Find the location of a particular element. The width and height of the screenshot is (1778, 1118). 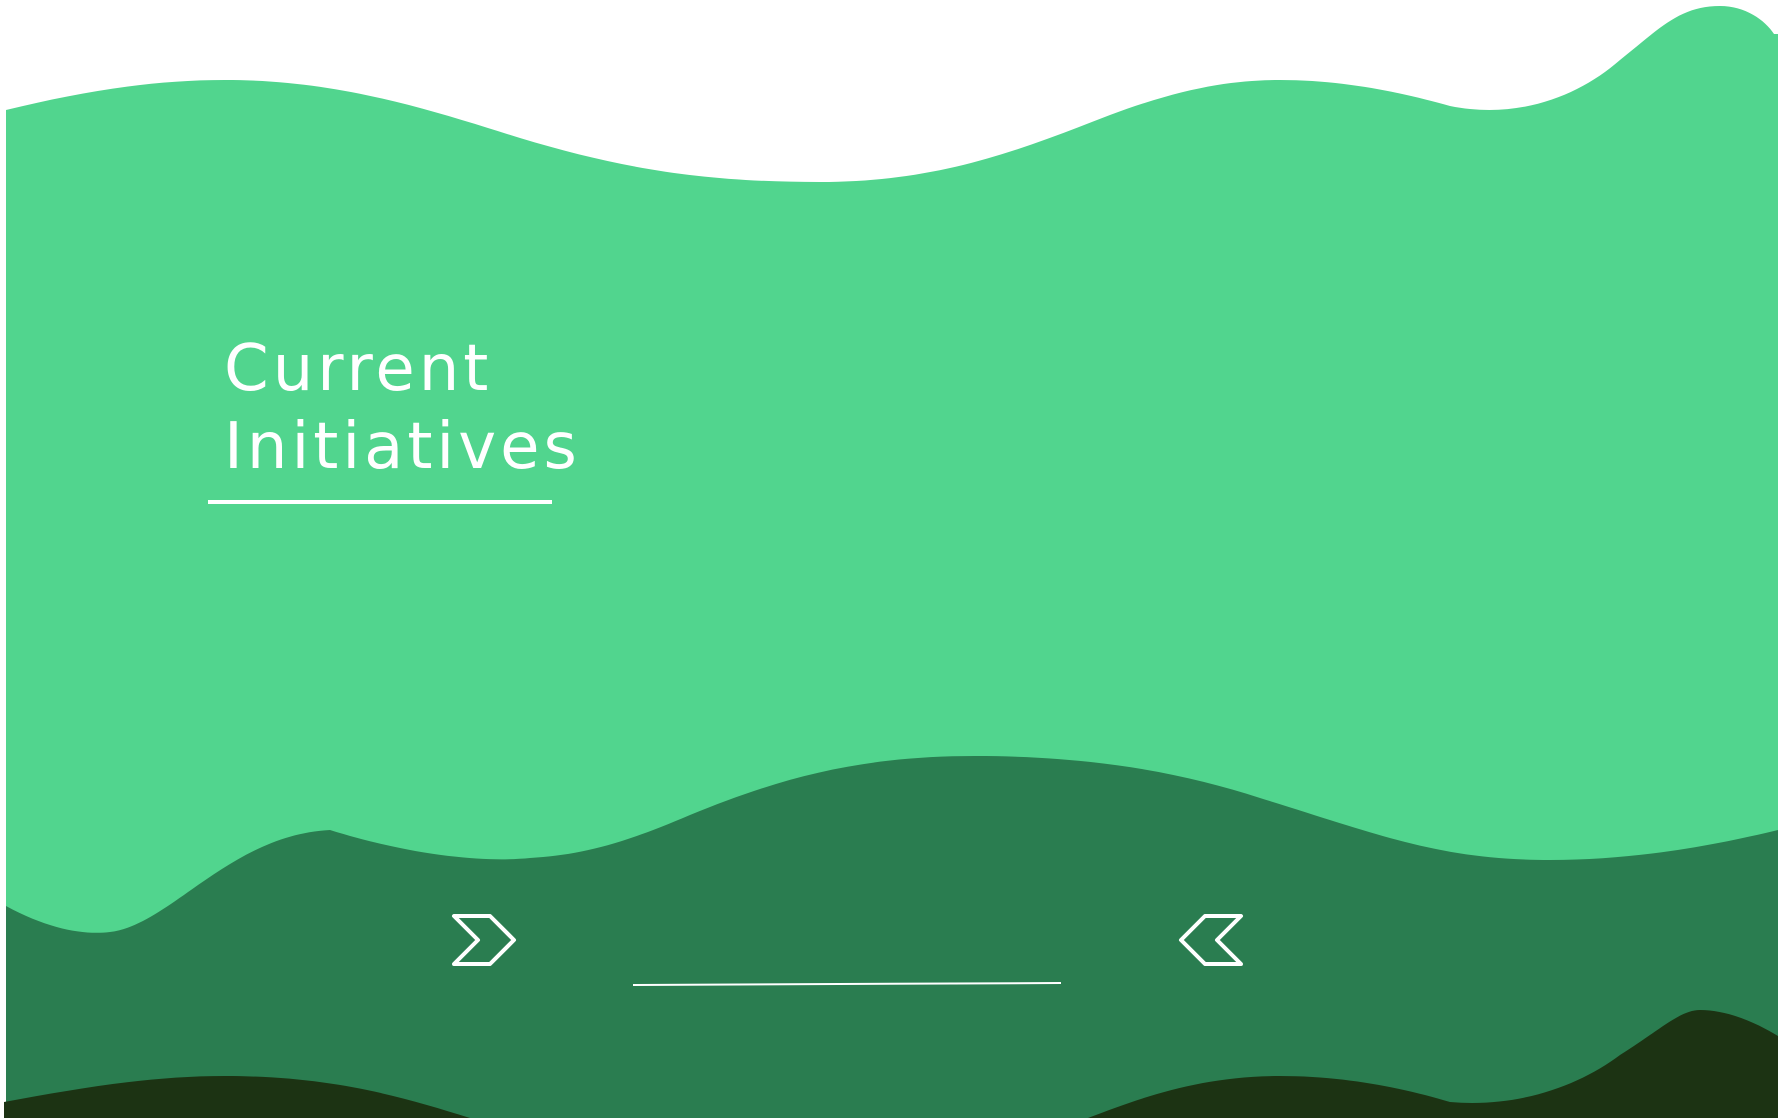

section-title: Current Initiatives is located at coordinates (404, 408).